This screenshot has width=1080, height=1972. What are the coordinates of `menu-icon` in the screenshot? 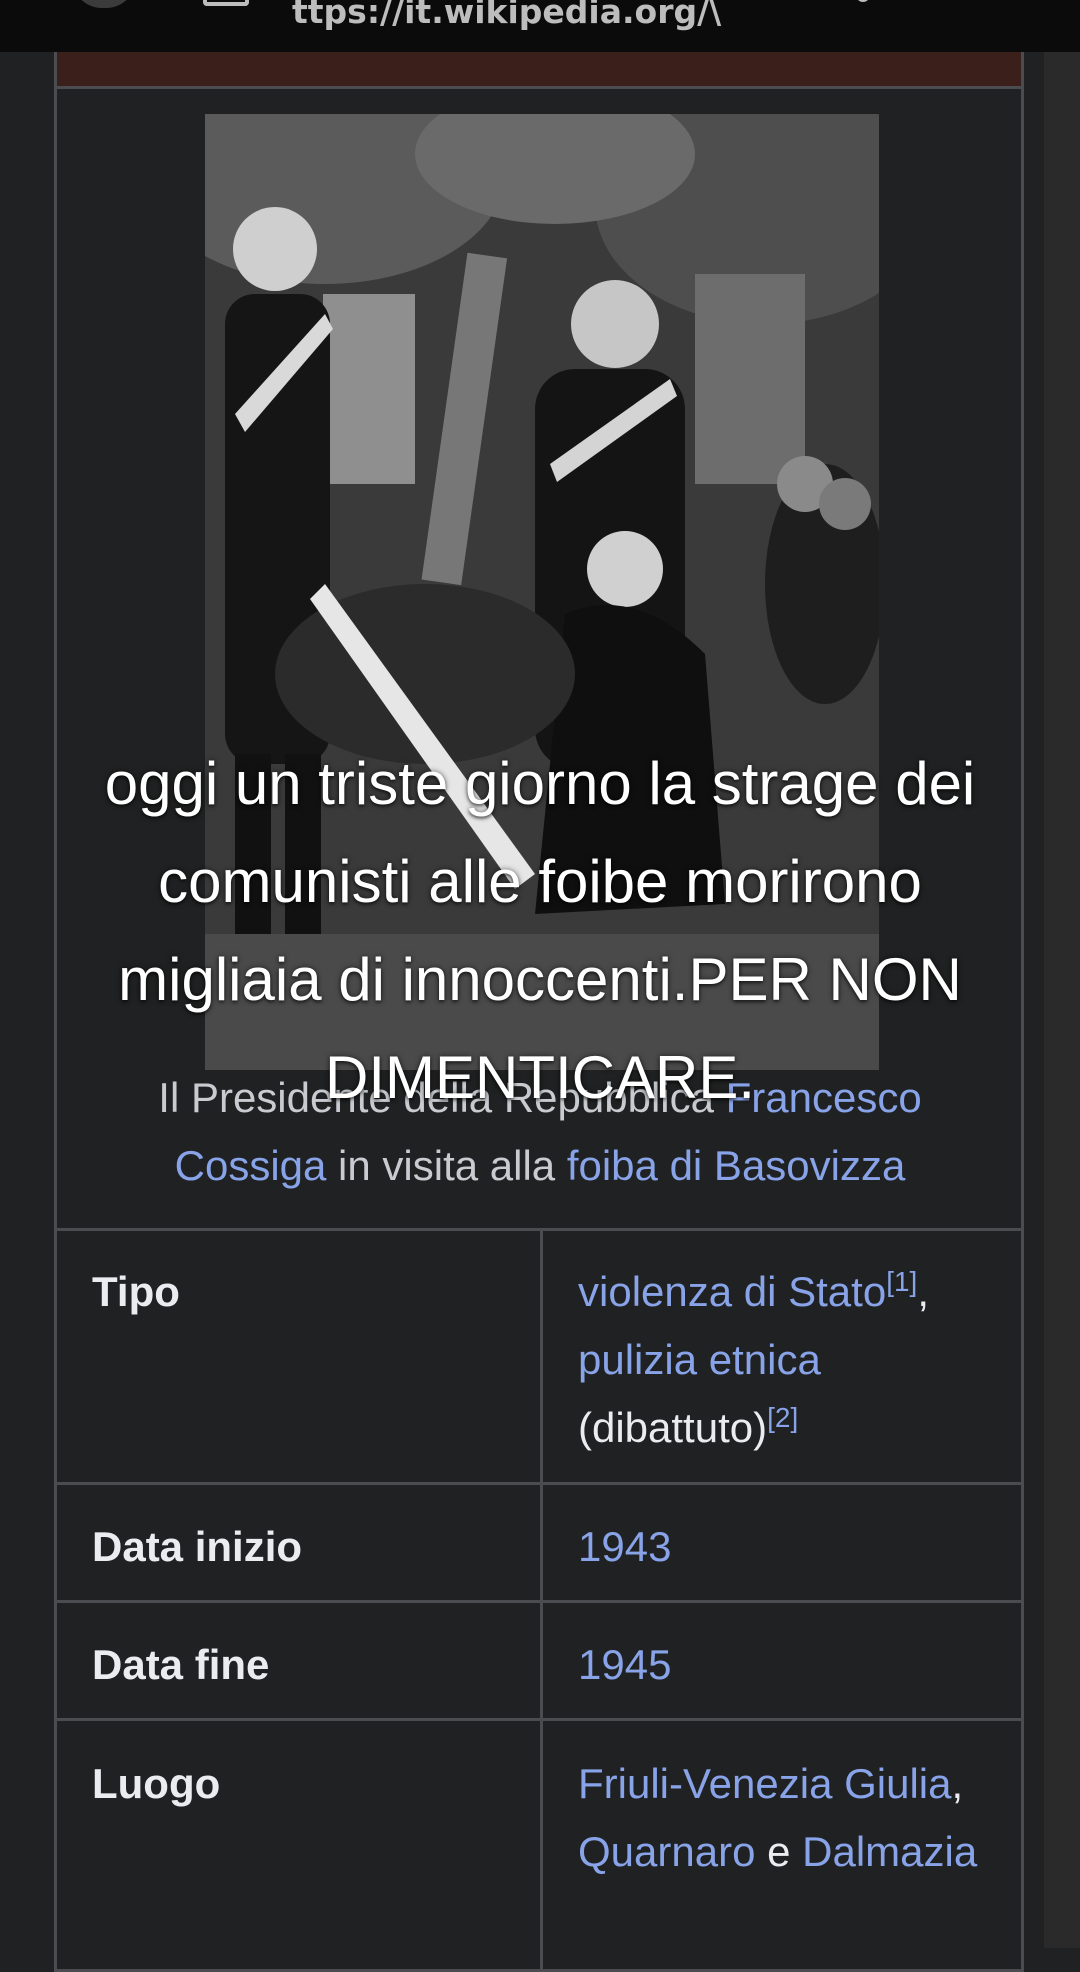 It's located at (863, 1).